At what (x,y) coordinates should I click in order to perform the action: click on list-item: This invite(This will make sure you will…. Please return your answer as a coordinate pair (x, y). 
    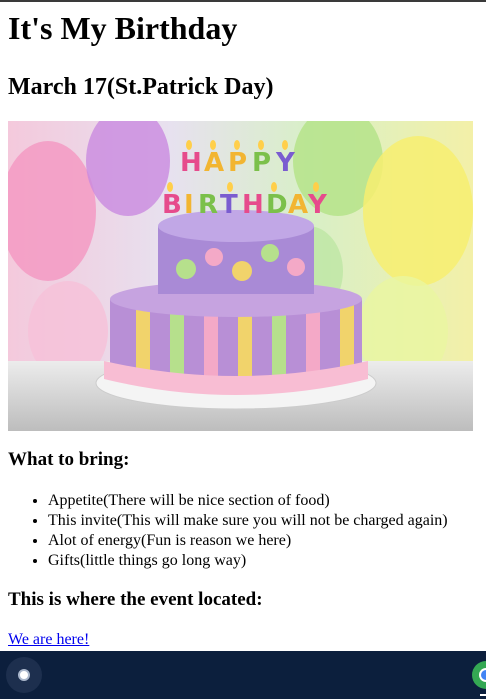
    Looking at the image, I should click on (263, 521).